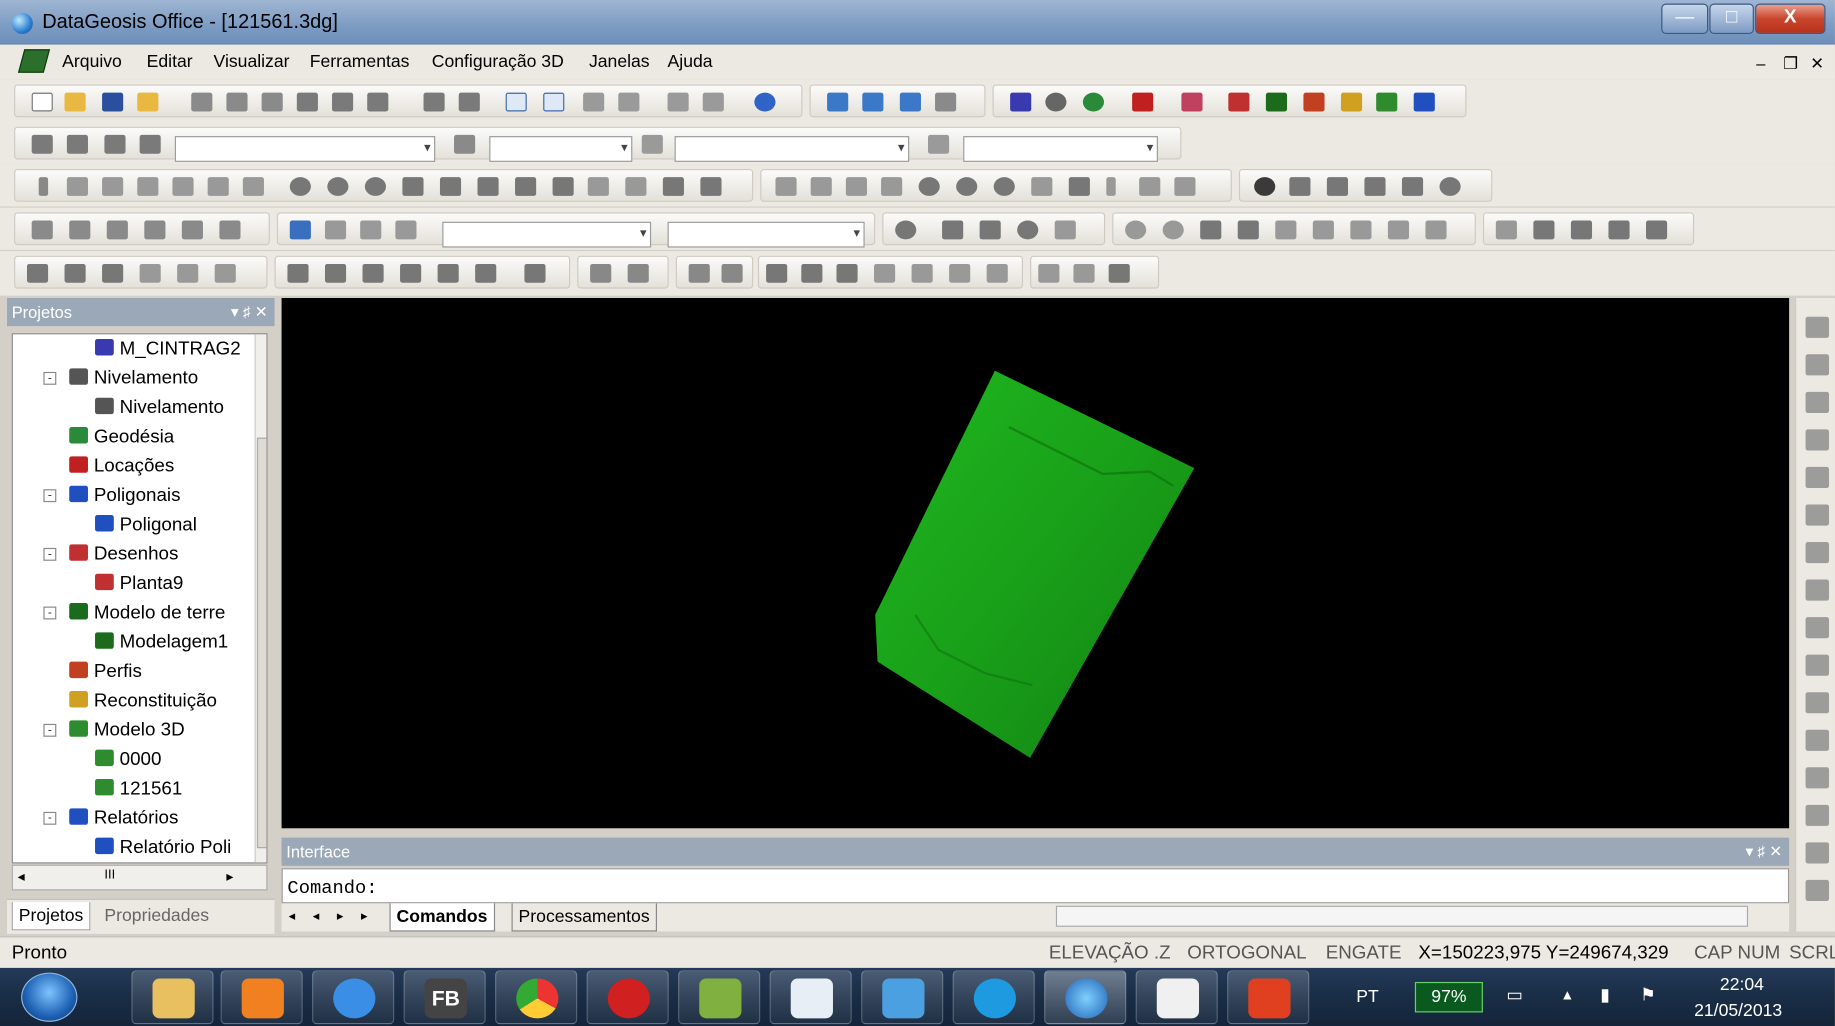  Describe the element at coordinates (146, 525) in the screenshot. I see `tree-item: Poligonal` at that location.